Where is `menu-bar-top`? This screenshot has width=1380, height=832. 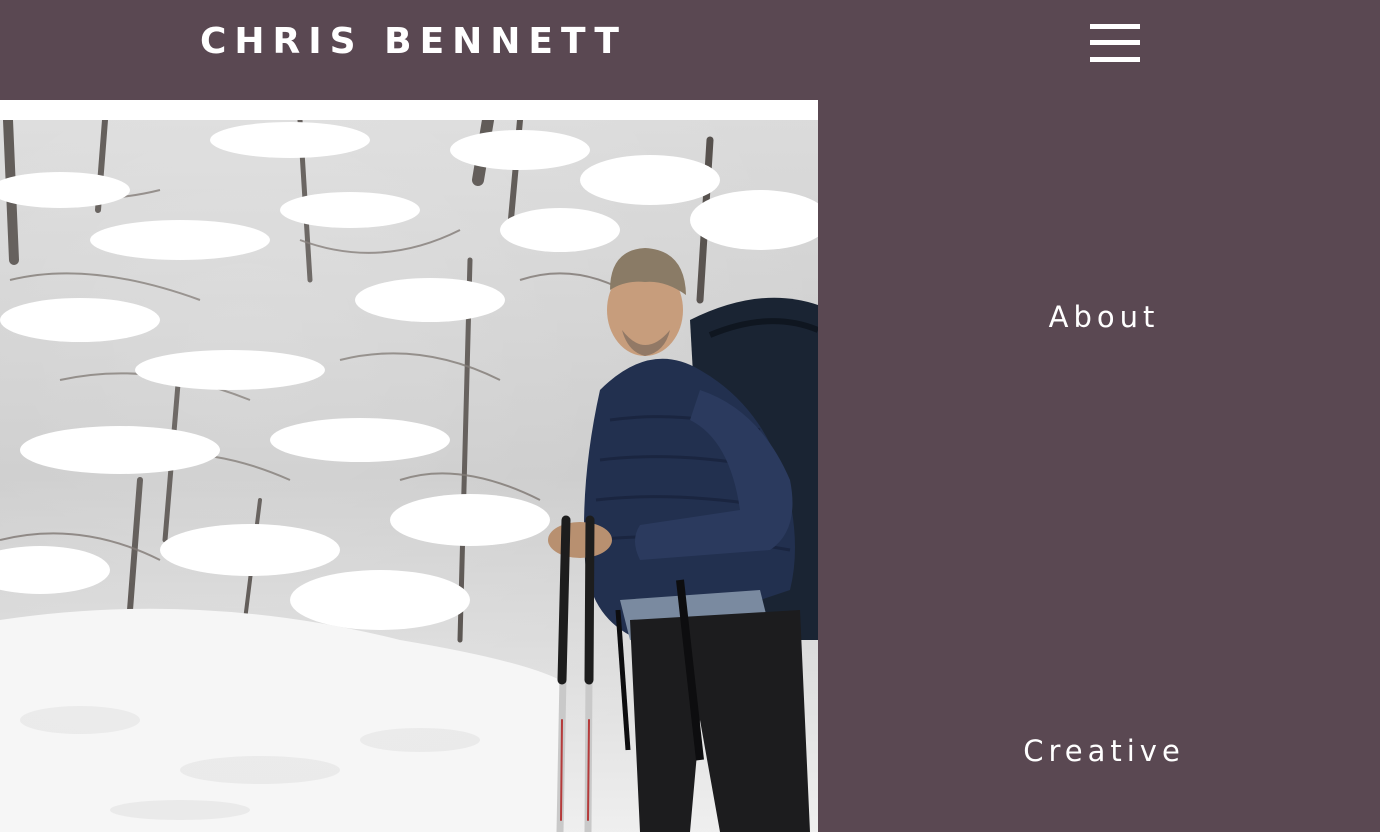
menu-bar-top is located at coordinates (1115, 26).